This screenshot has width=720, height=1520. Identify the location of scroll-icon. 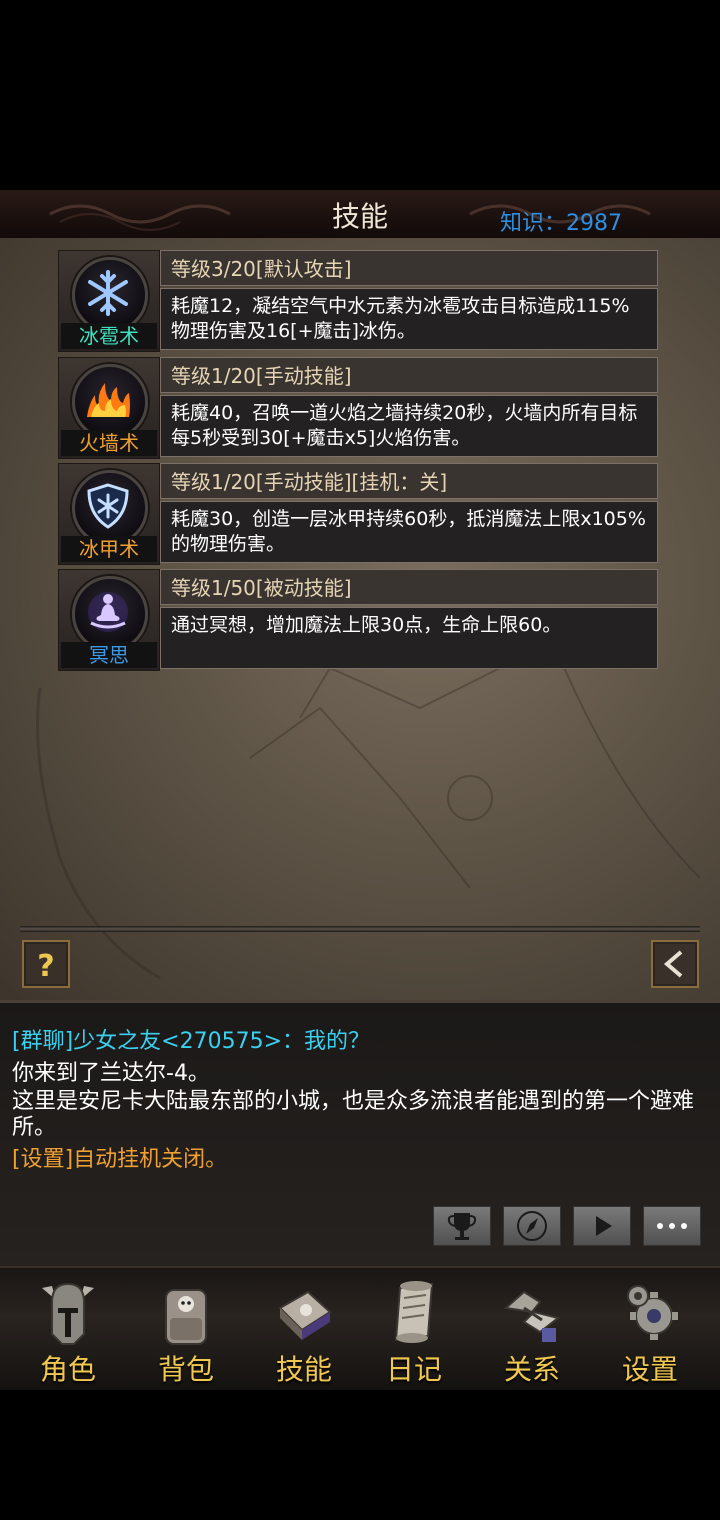
(414, 1312).